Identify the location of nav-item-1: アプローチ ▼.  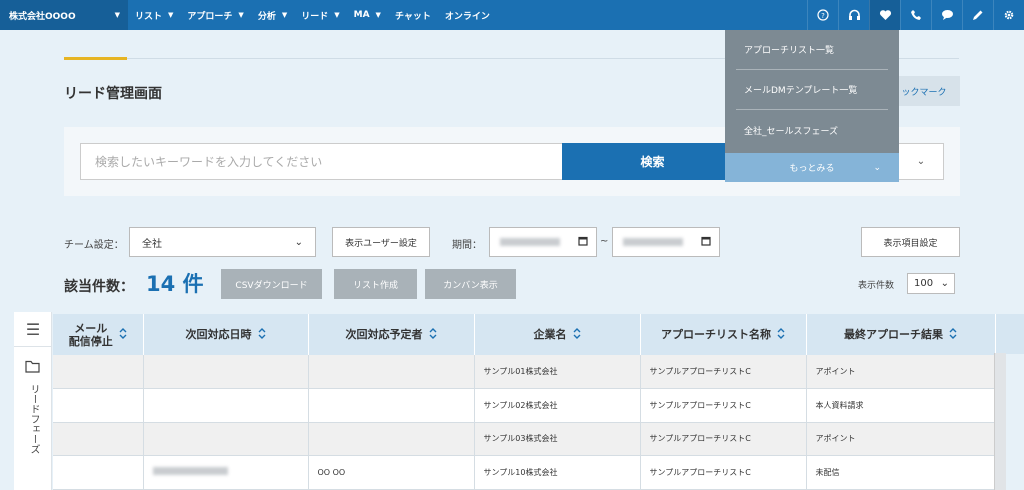
(215, 15).